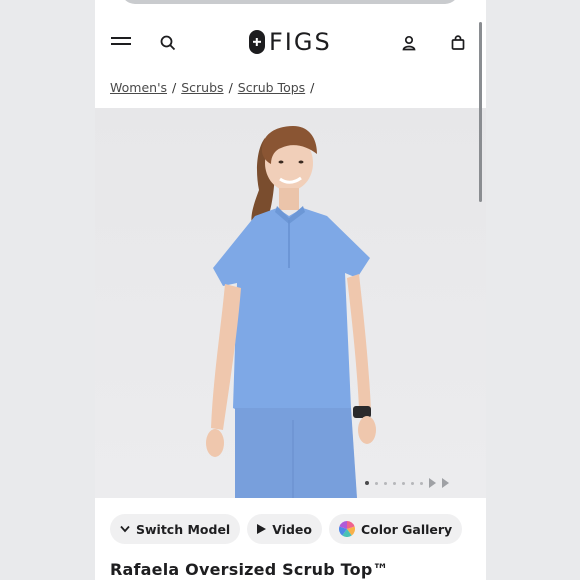  I want to click on color-wheel-icon, so click(346, 529).